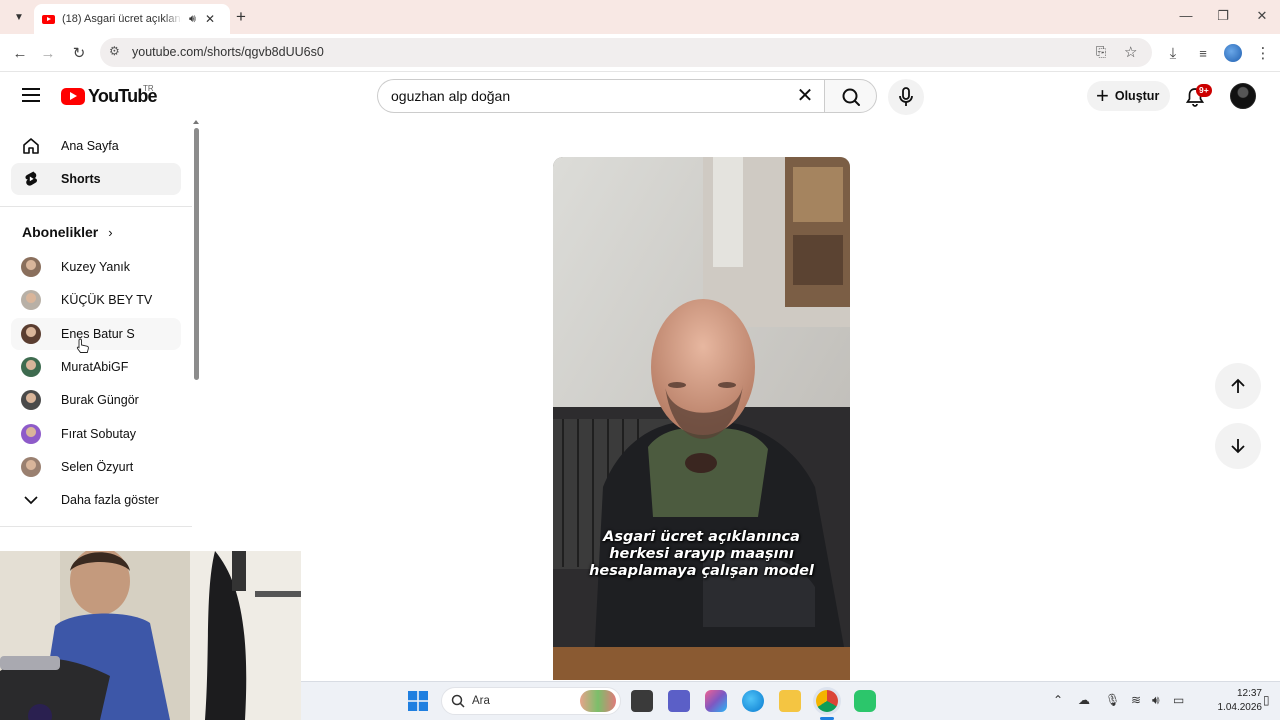 The image size is (1280, 720). I want to click on plus-icon: +, so click(1102, 95).